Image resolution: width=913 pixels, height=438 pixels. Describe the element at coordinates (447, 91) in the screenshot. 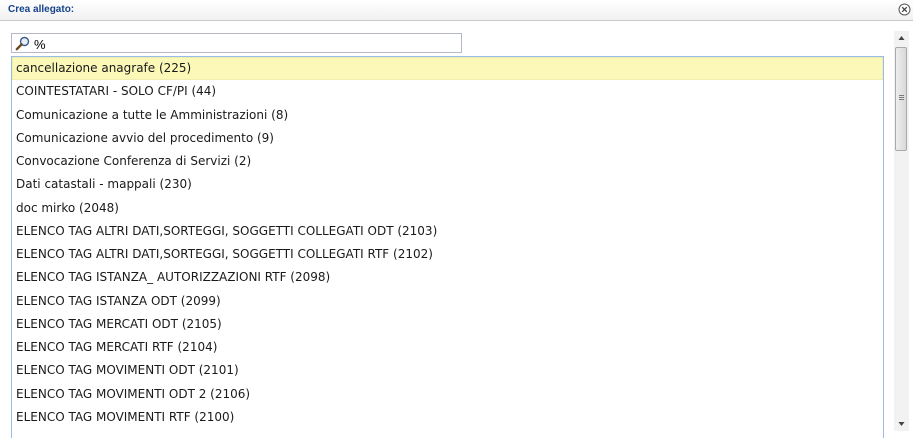

I see `list-item: COINTESTATARI - SOLO CF/PI (44)` at that location.